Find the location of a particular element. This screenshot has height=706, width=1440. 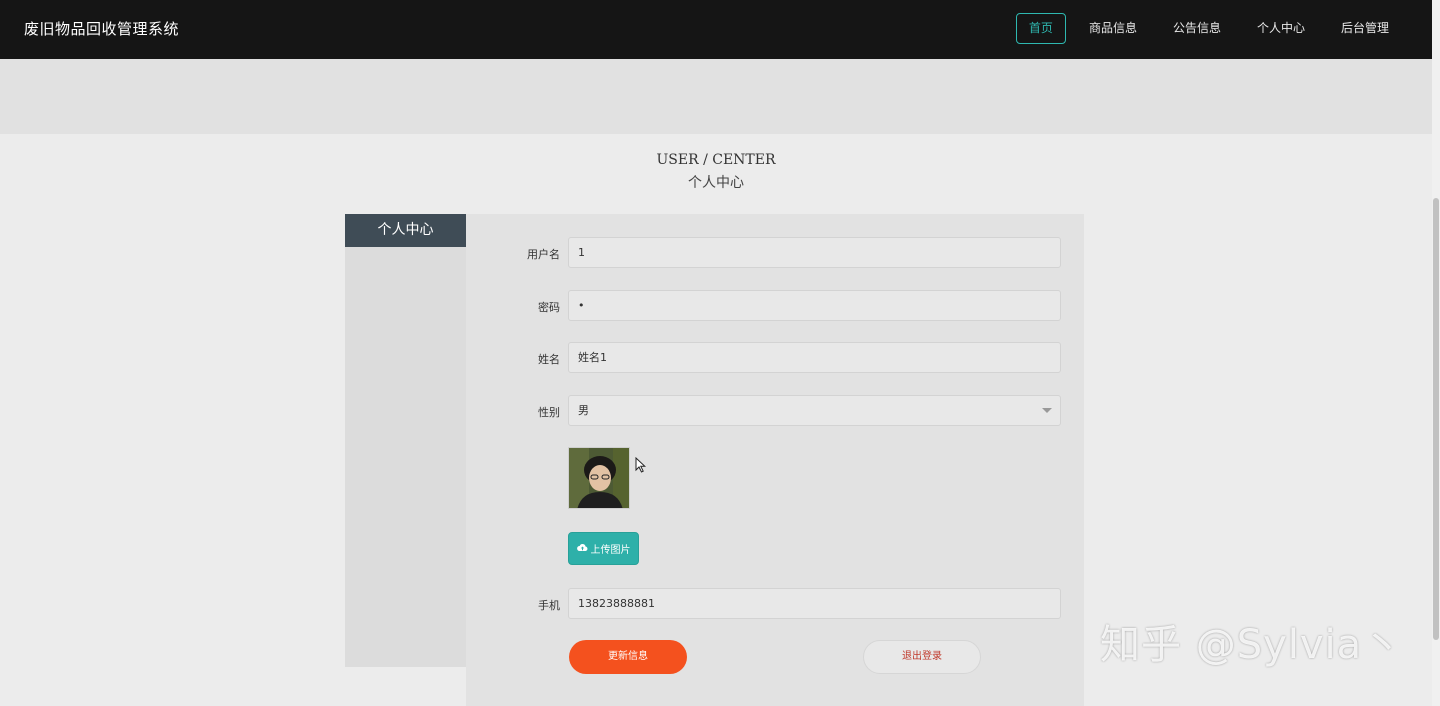

avatar is located at coordinates (599, 478).